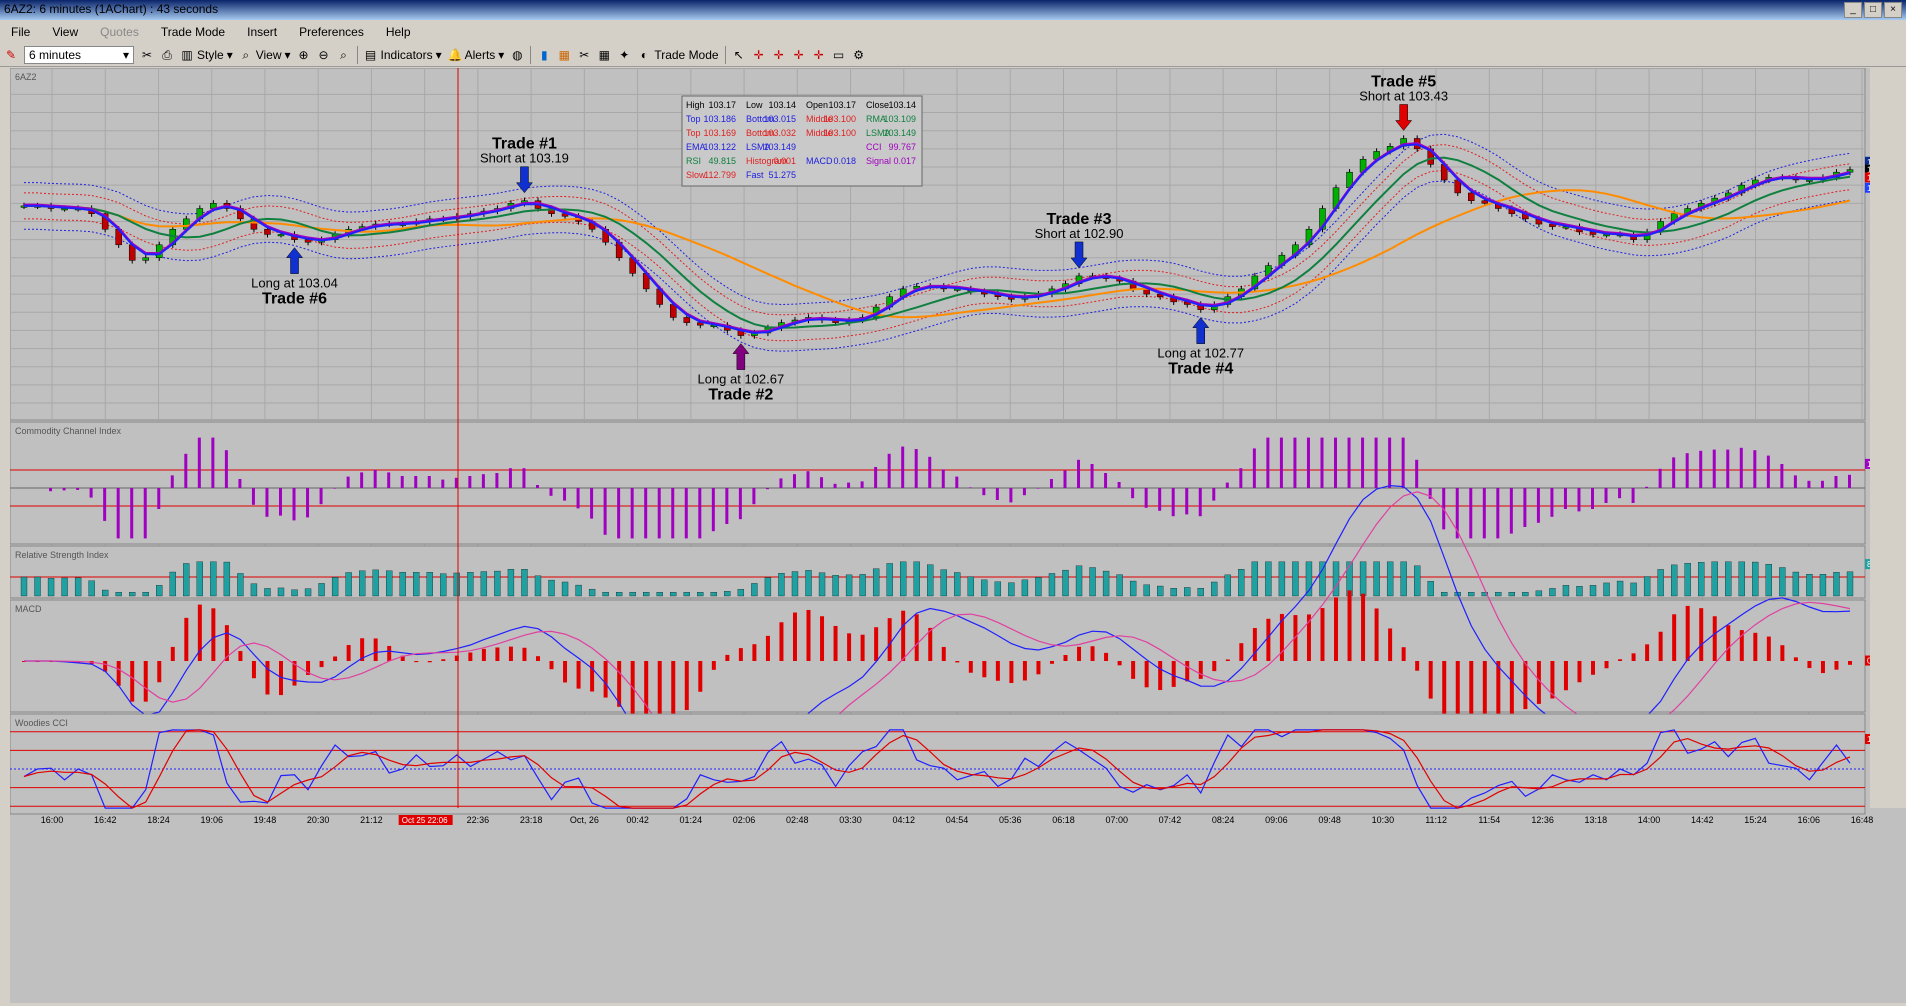  Describe the element at coordinates (304, 55) in the screenshot. I see `zoom-in-icon: ⊕` at that location.